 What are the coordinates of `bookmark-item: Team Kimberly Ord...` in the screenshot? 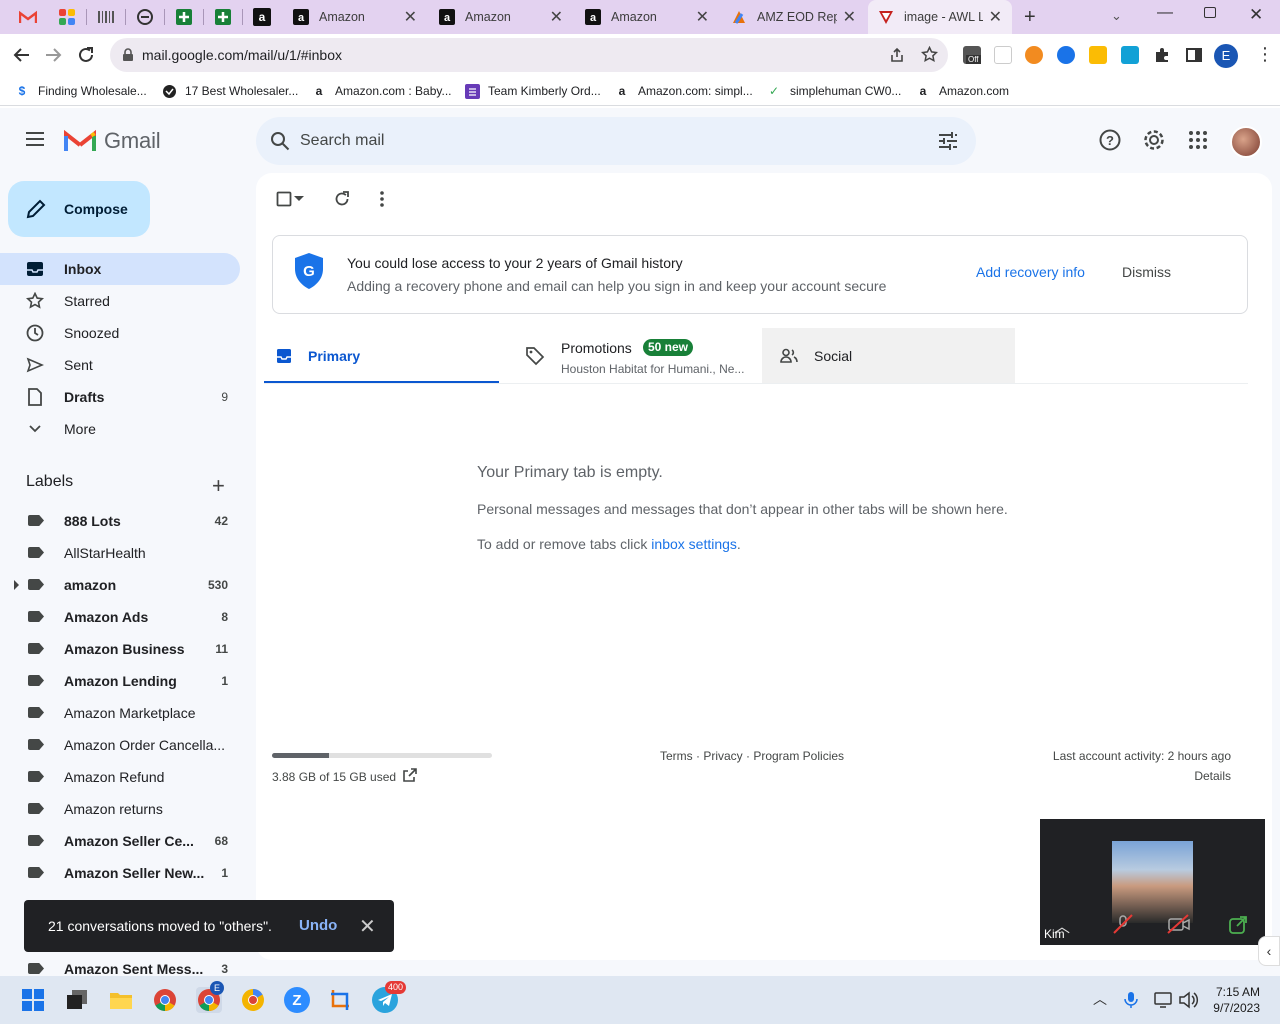 It's located at (532, 91).